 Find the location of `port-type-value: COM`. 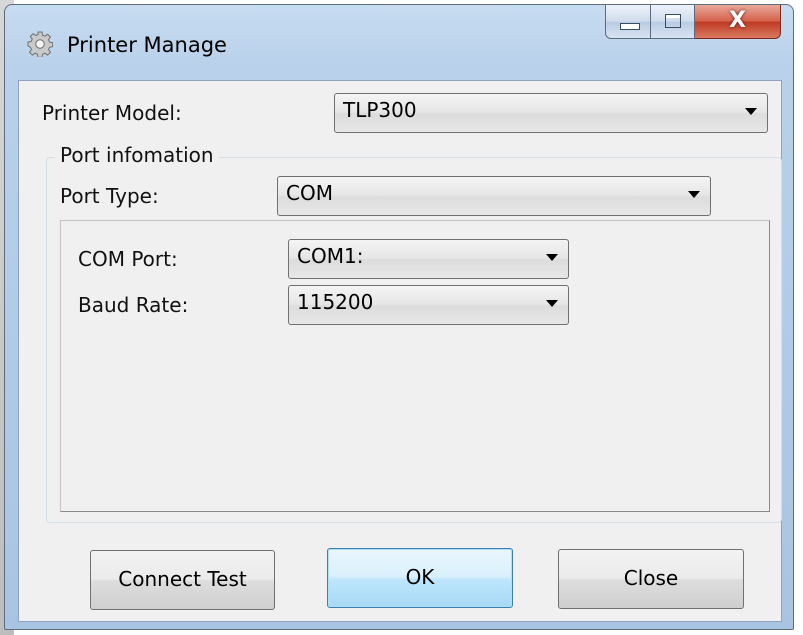

port-type-value: COM is located at coordinates (309, 193).